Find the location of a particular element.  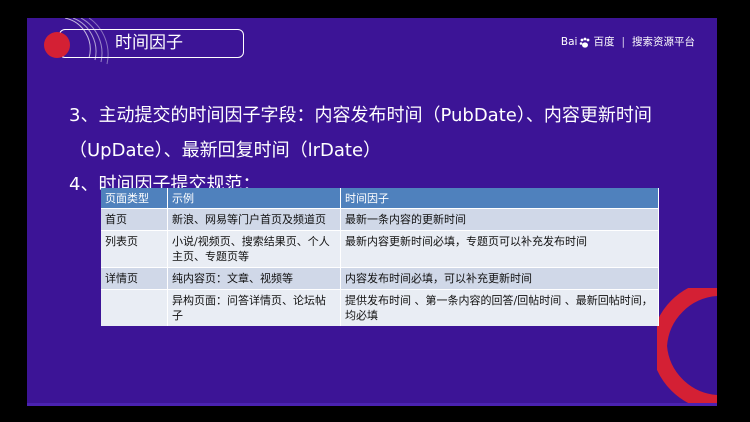

cell-page-type: 首页 is located at coordinates (134, 219).